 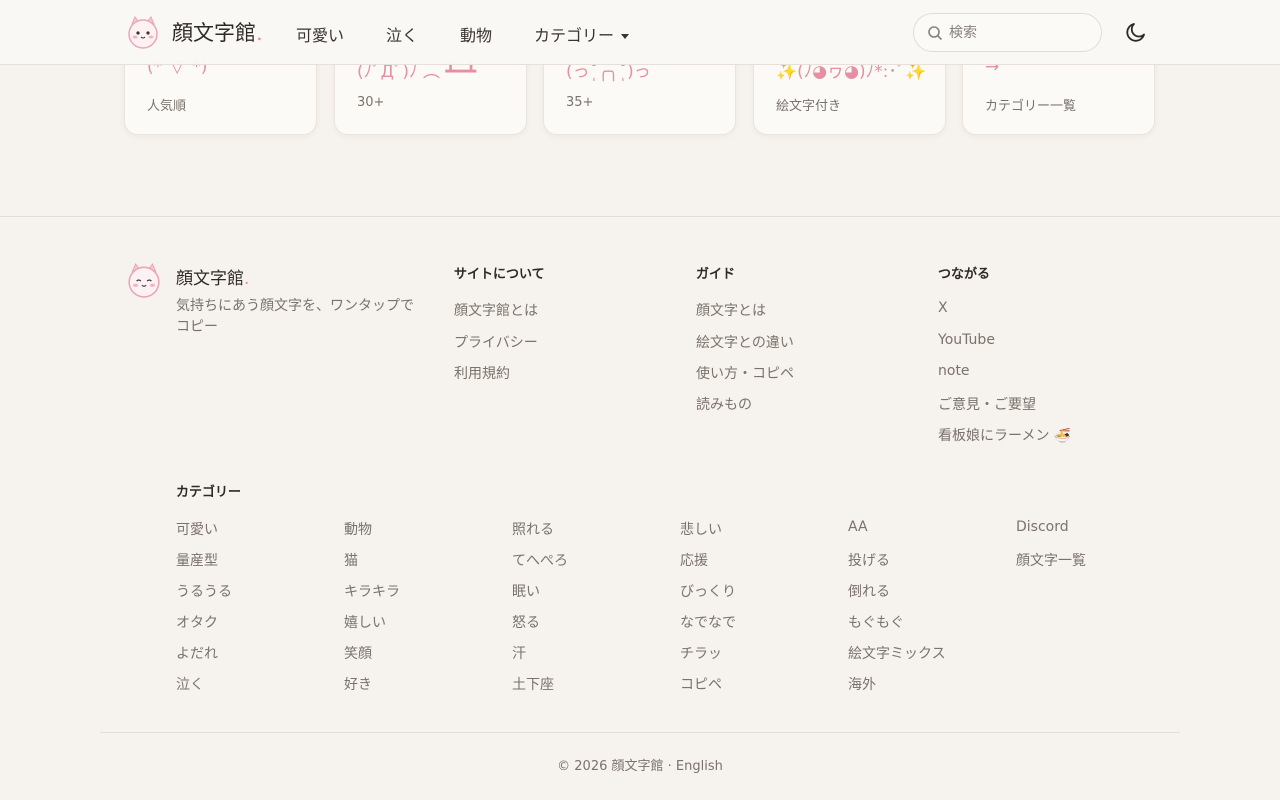 I want to click on category-link: 倒れる, so click(x=869, y=591).